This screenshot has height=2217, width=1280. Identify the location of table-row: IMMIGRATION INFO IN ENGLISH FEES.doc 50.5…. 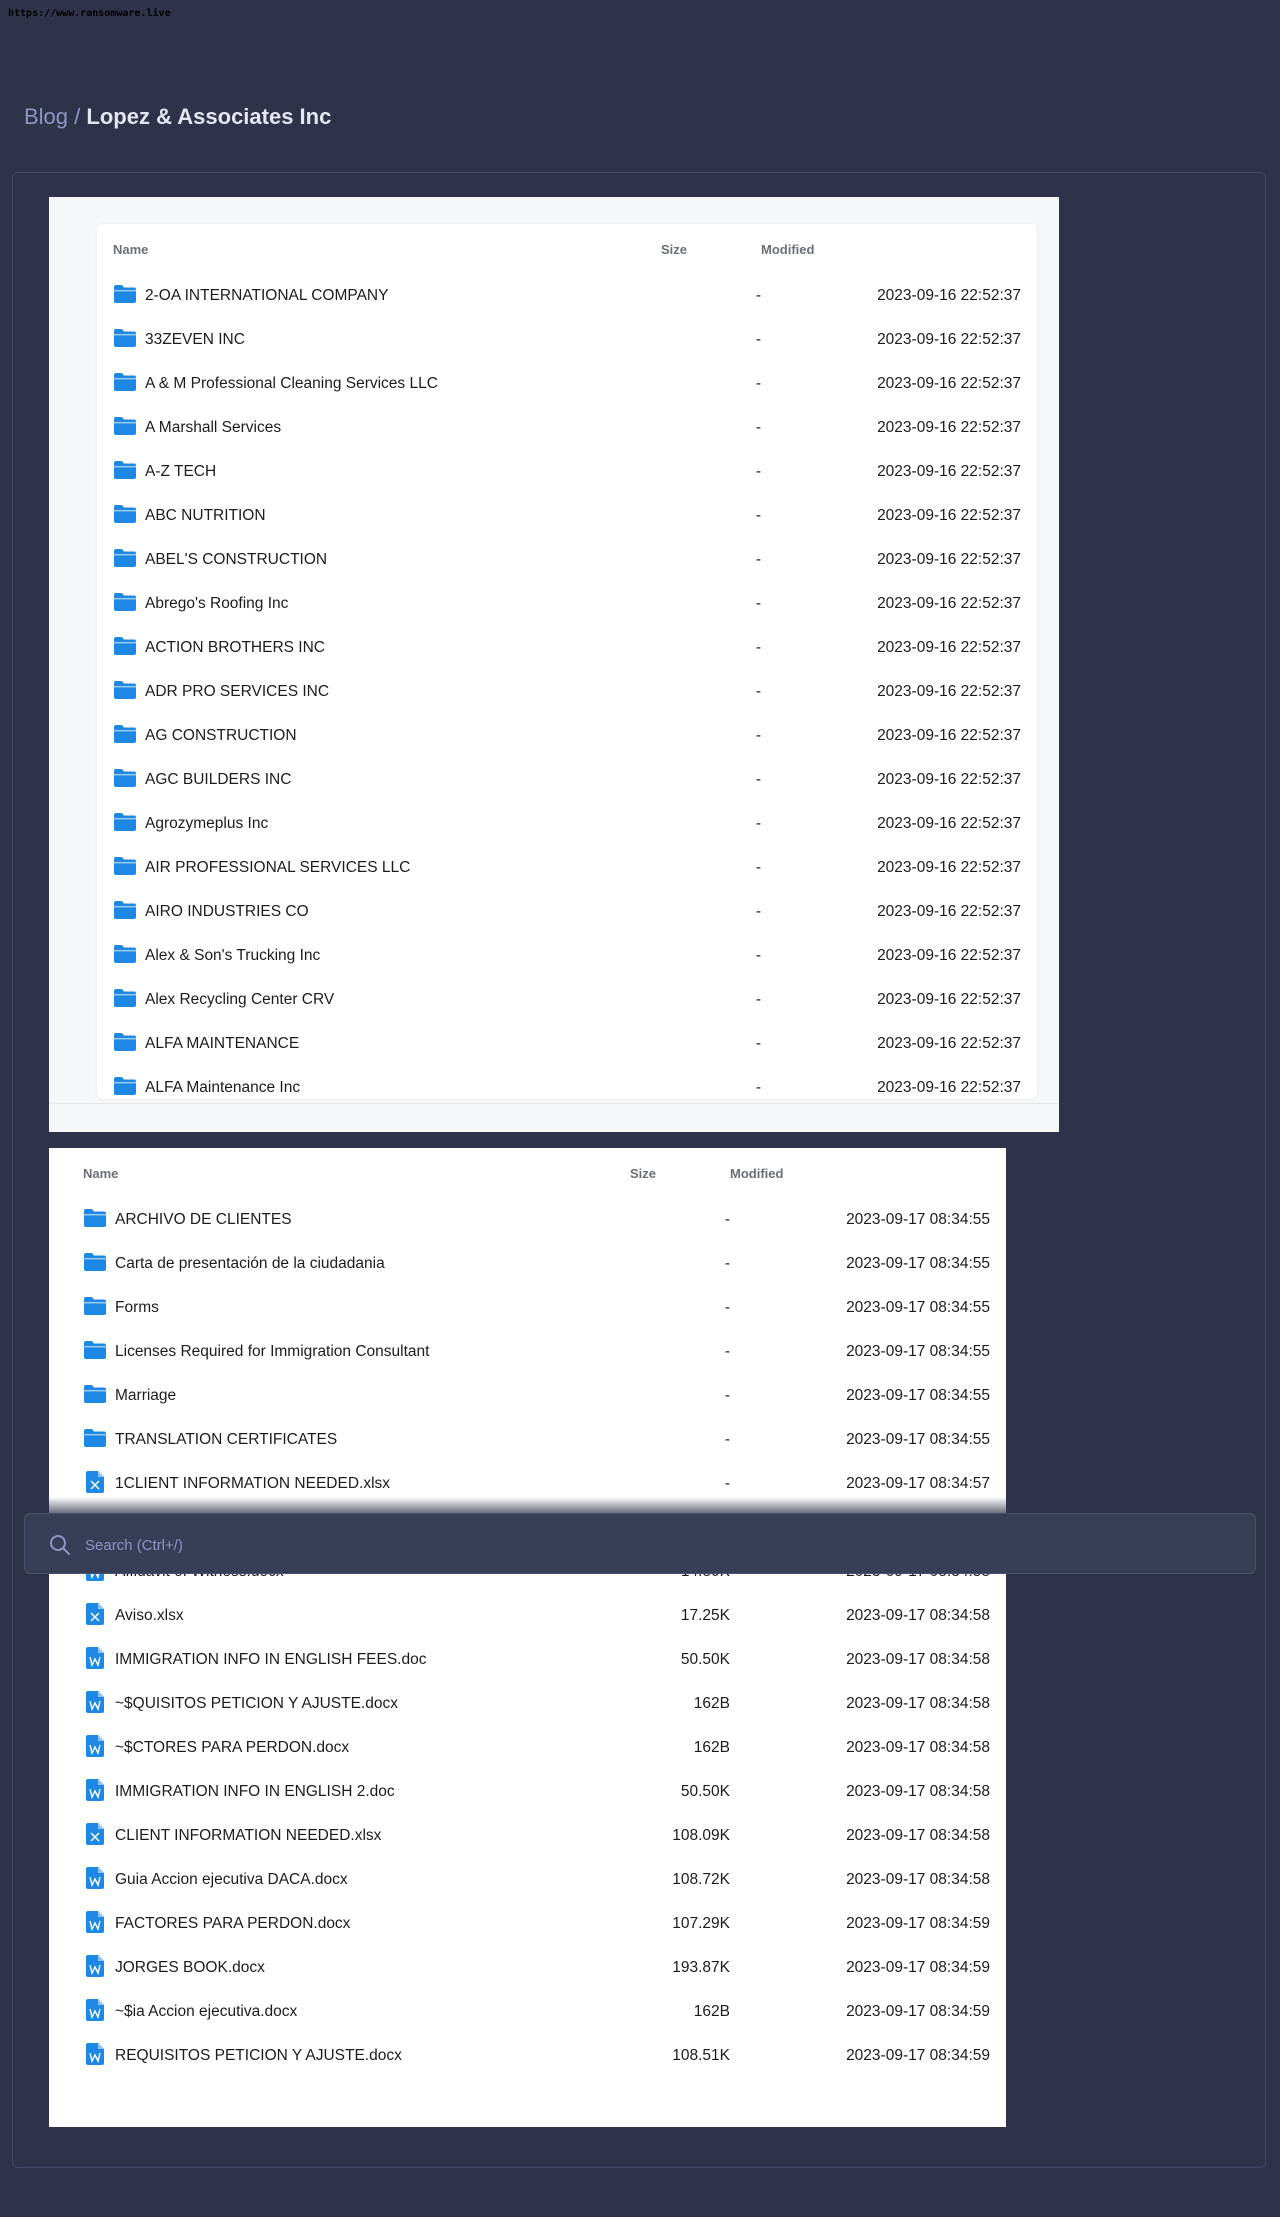
(536, 1660).